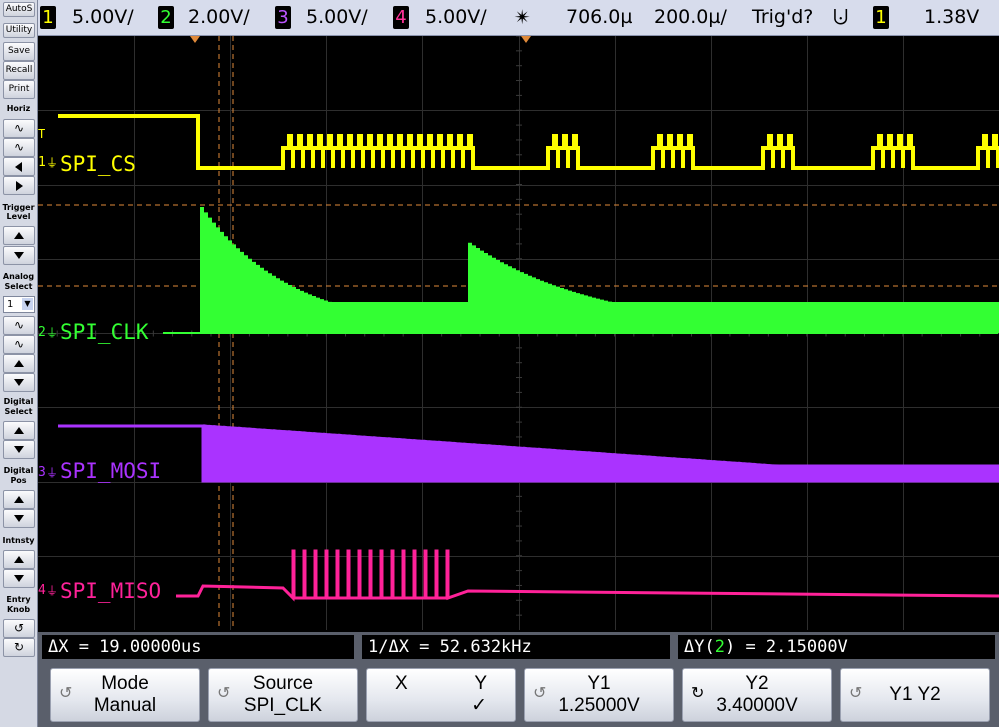 The height and width of the screenshot is (727, 999). I want to click on mode-softkey-value: Manual, so click(125, 705).